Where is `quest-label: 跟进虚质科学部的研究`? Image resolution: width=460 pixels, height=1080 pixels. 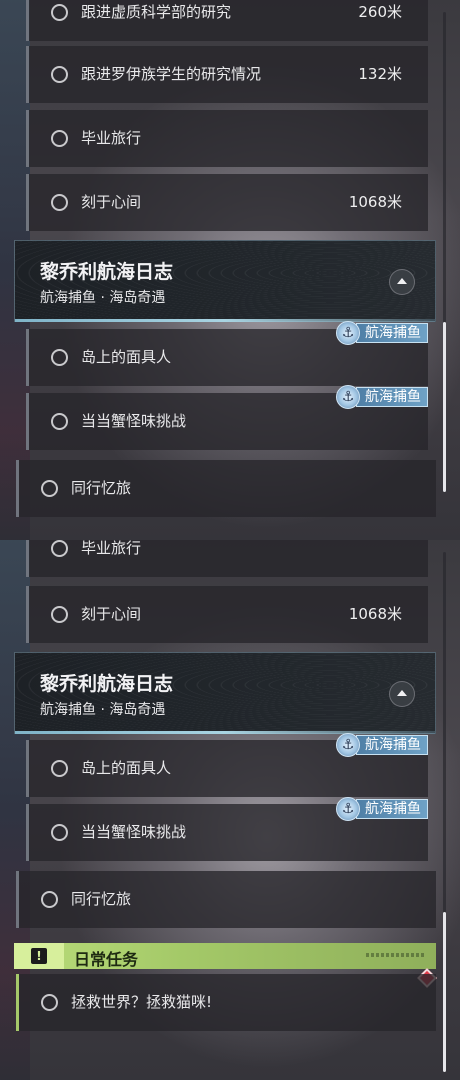
quest-label: 跟进虚质科学部的研究 is located at coordinates (156, 12).